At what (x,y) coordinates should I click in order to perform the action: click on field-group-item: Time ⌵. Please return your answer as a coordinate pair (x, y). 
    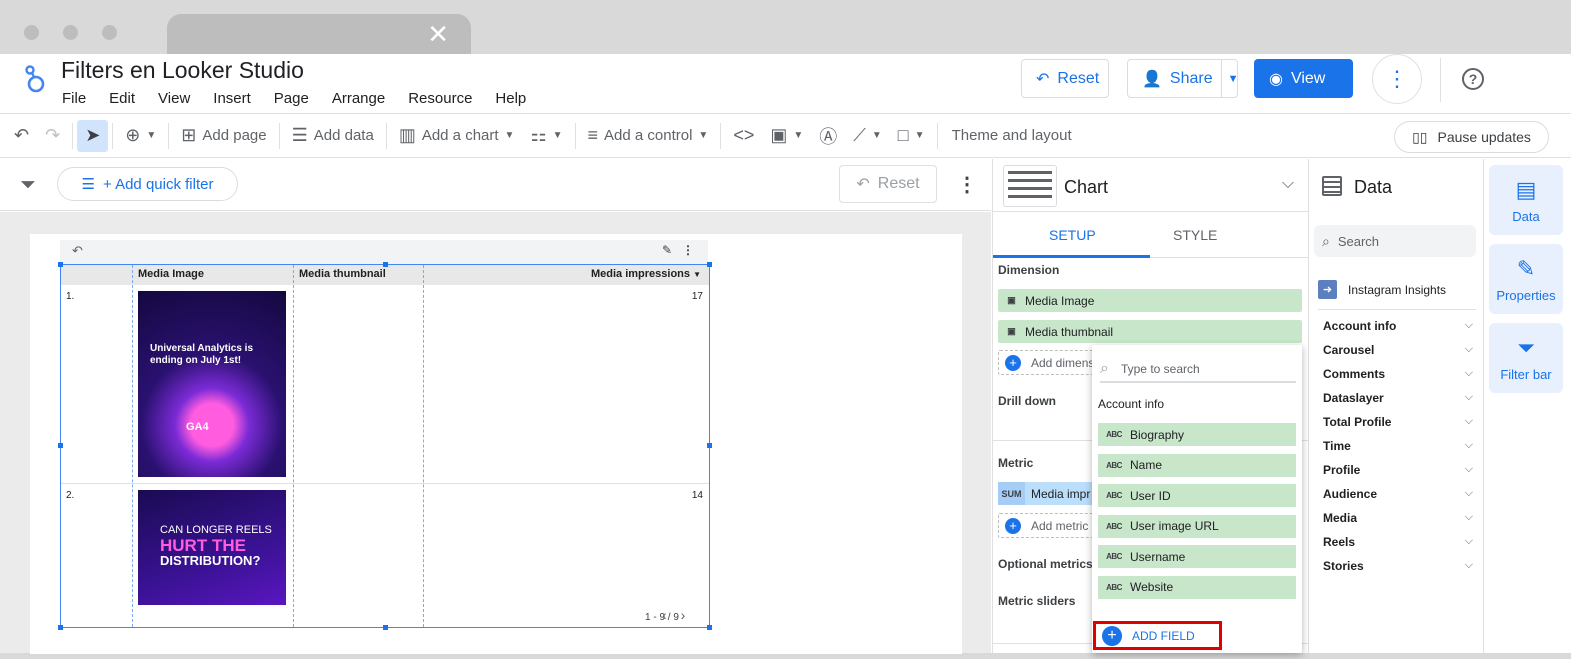
    Looking at the image, I should click on (1398, 446).